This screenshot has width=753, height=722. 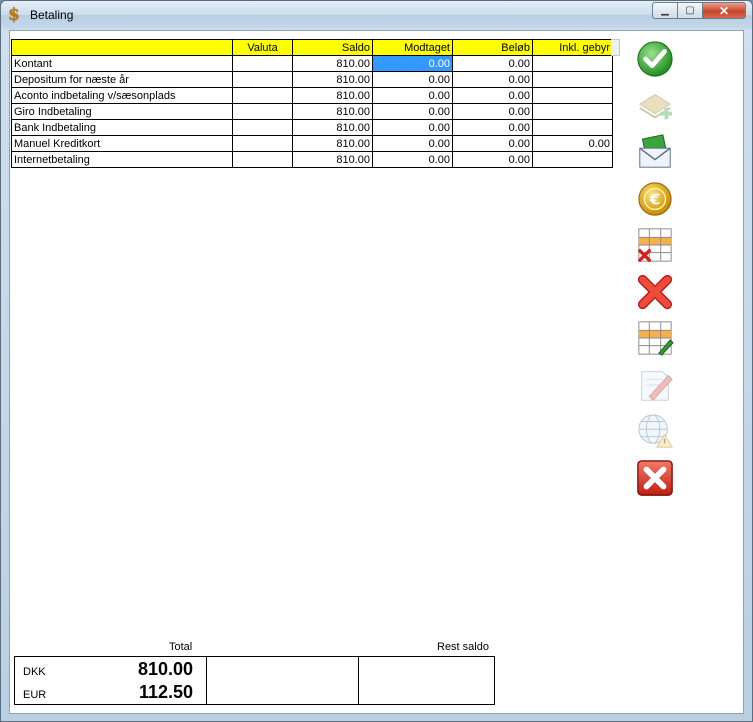 I want to click on action-toolbar: €, so click(x=655, y=271).